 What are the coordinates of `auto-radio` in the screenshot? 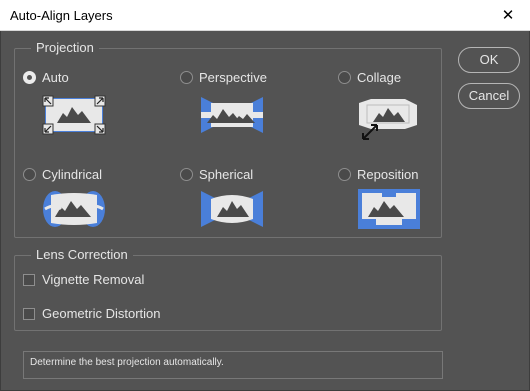 It's located at (29, 77).